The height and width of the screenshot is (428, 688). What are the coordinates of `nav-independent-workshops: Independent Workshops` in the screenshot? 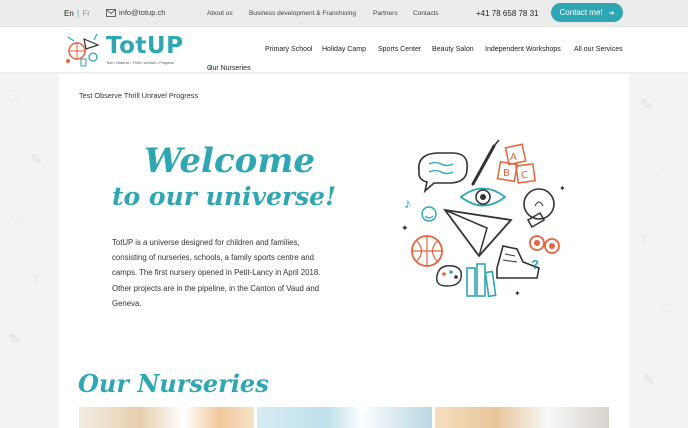 It's located at (523, 49).